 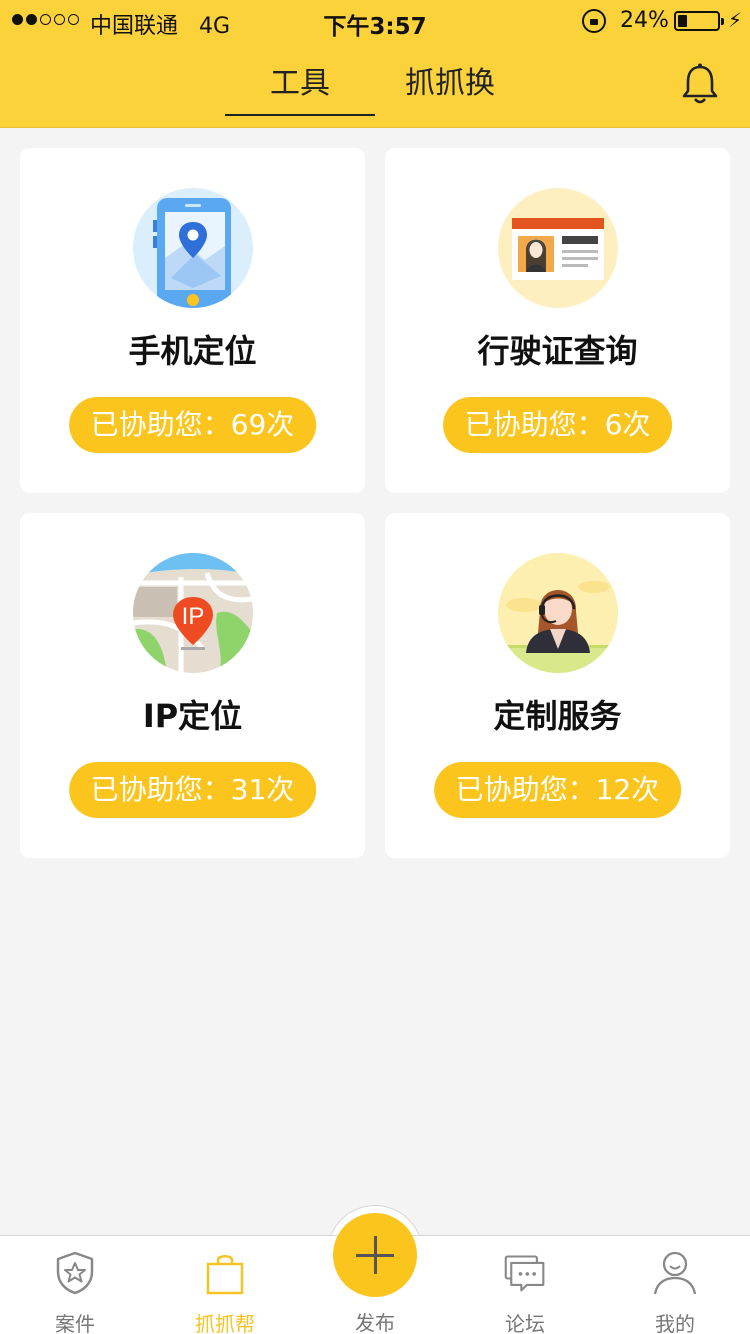 I want to click on assist-count-badge: 已协助您：12次, so click(x=557, y=790).